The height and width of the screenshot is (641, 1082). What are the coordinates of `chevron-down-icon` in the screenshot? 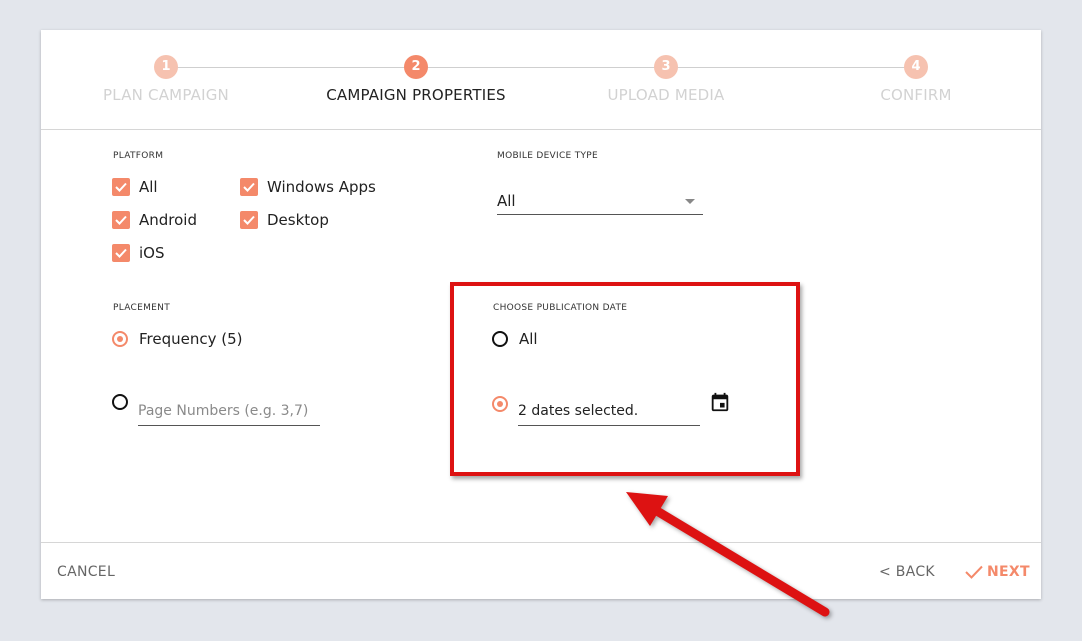 It's located at (690, 201).